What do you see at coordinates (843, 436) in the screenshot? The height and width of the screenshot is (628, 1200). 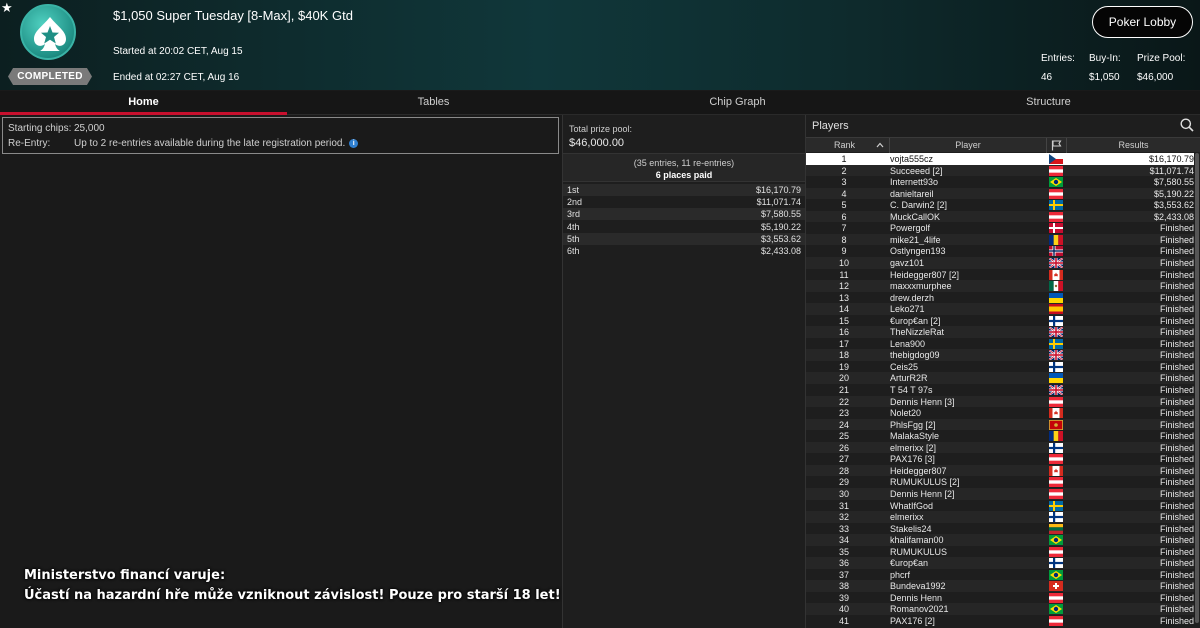 I see `player-rank: 25` at bounding box center [843, 436].